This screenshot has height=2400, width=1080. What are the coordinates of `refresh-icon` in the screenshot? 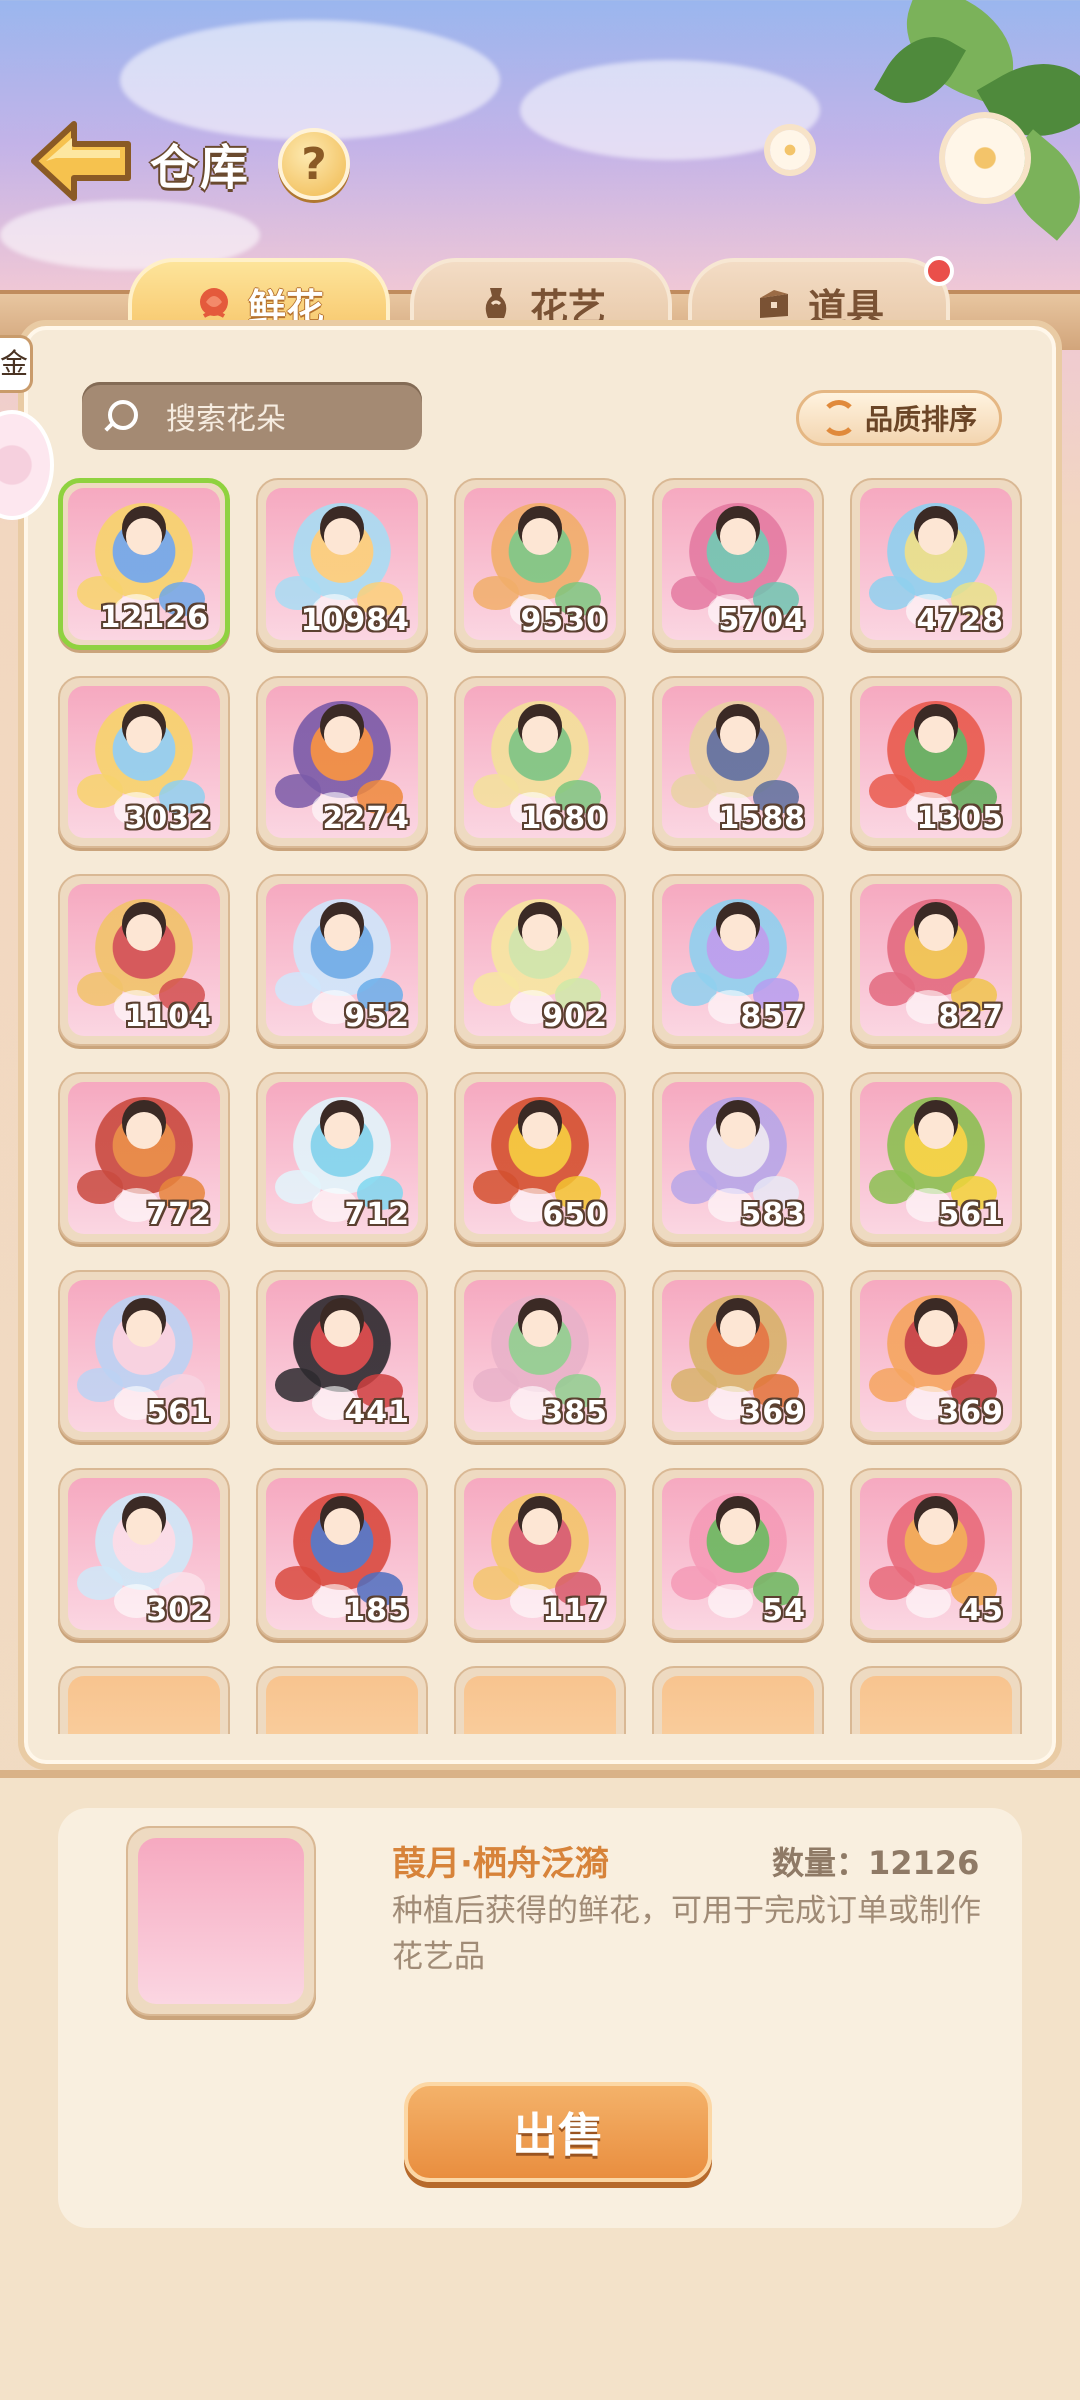 It's located at (838, 418).